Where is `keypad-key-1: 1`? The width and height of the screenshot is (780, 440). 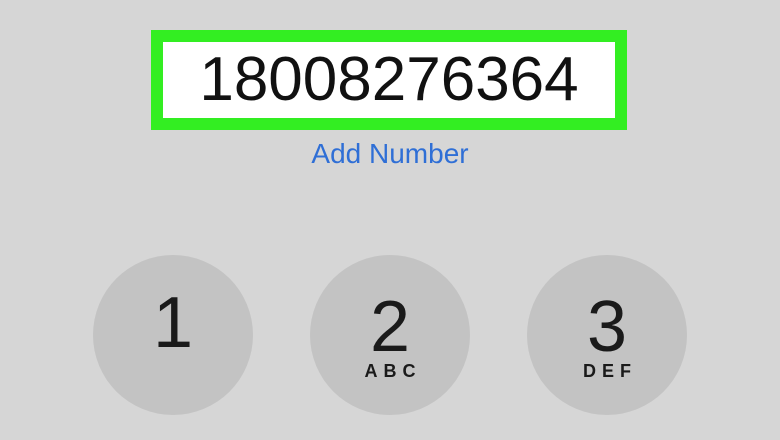 keypad-key-1: 1 is located at coordinates (173, 335).